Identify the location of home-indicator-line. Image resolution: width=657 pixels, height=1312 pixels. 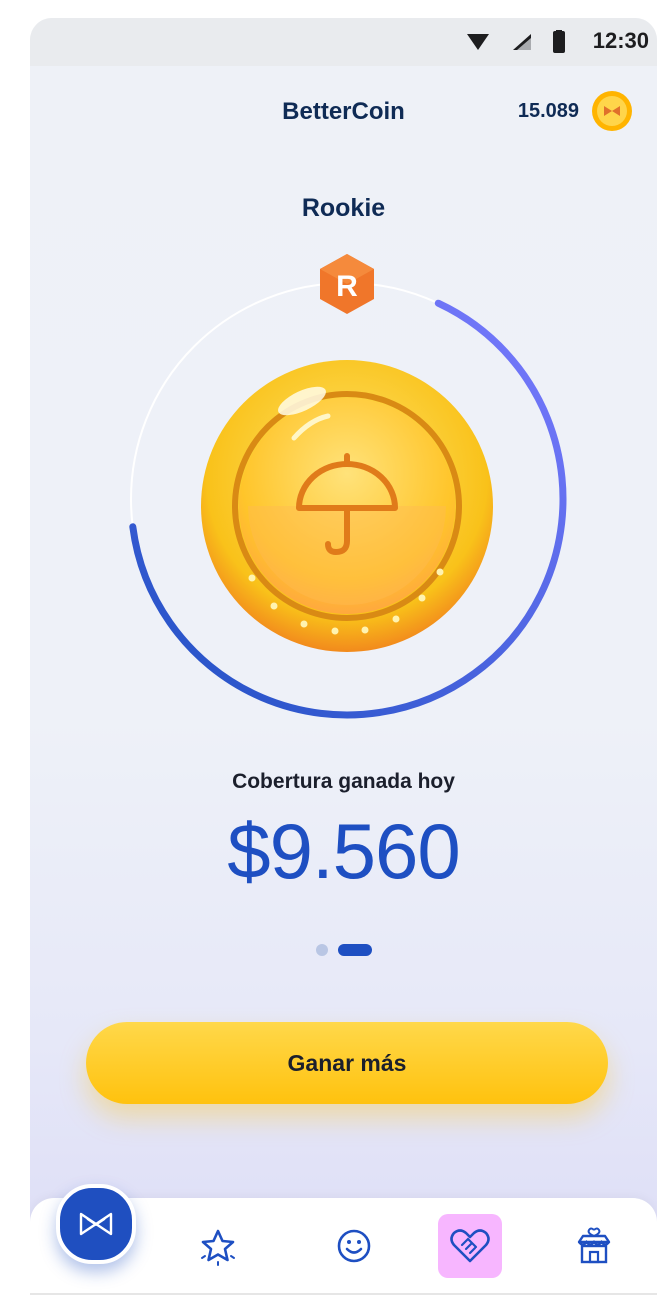
(343, 1294).